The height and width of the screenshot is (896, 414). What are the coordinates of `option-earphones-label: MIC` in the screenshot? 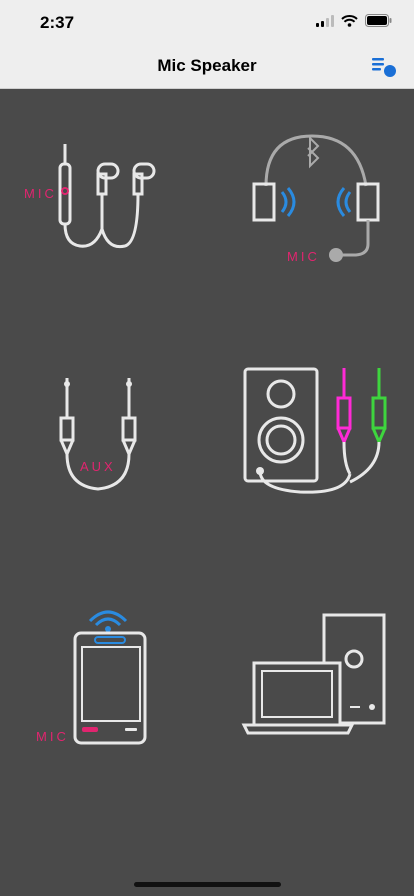 It's located at (40, 193).